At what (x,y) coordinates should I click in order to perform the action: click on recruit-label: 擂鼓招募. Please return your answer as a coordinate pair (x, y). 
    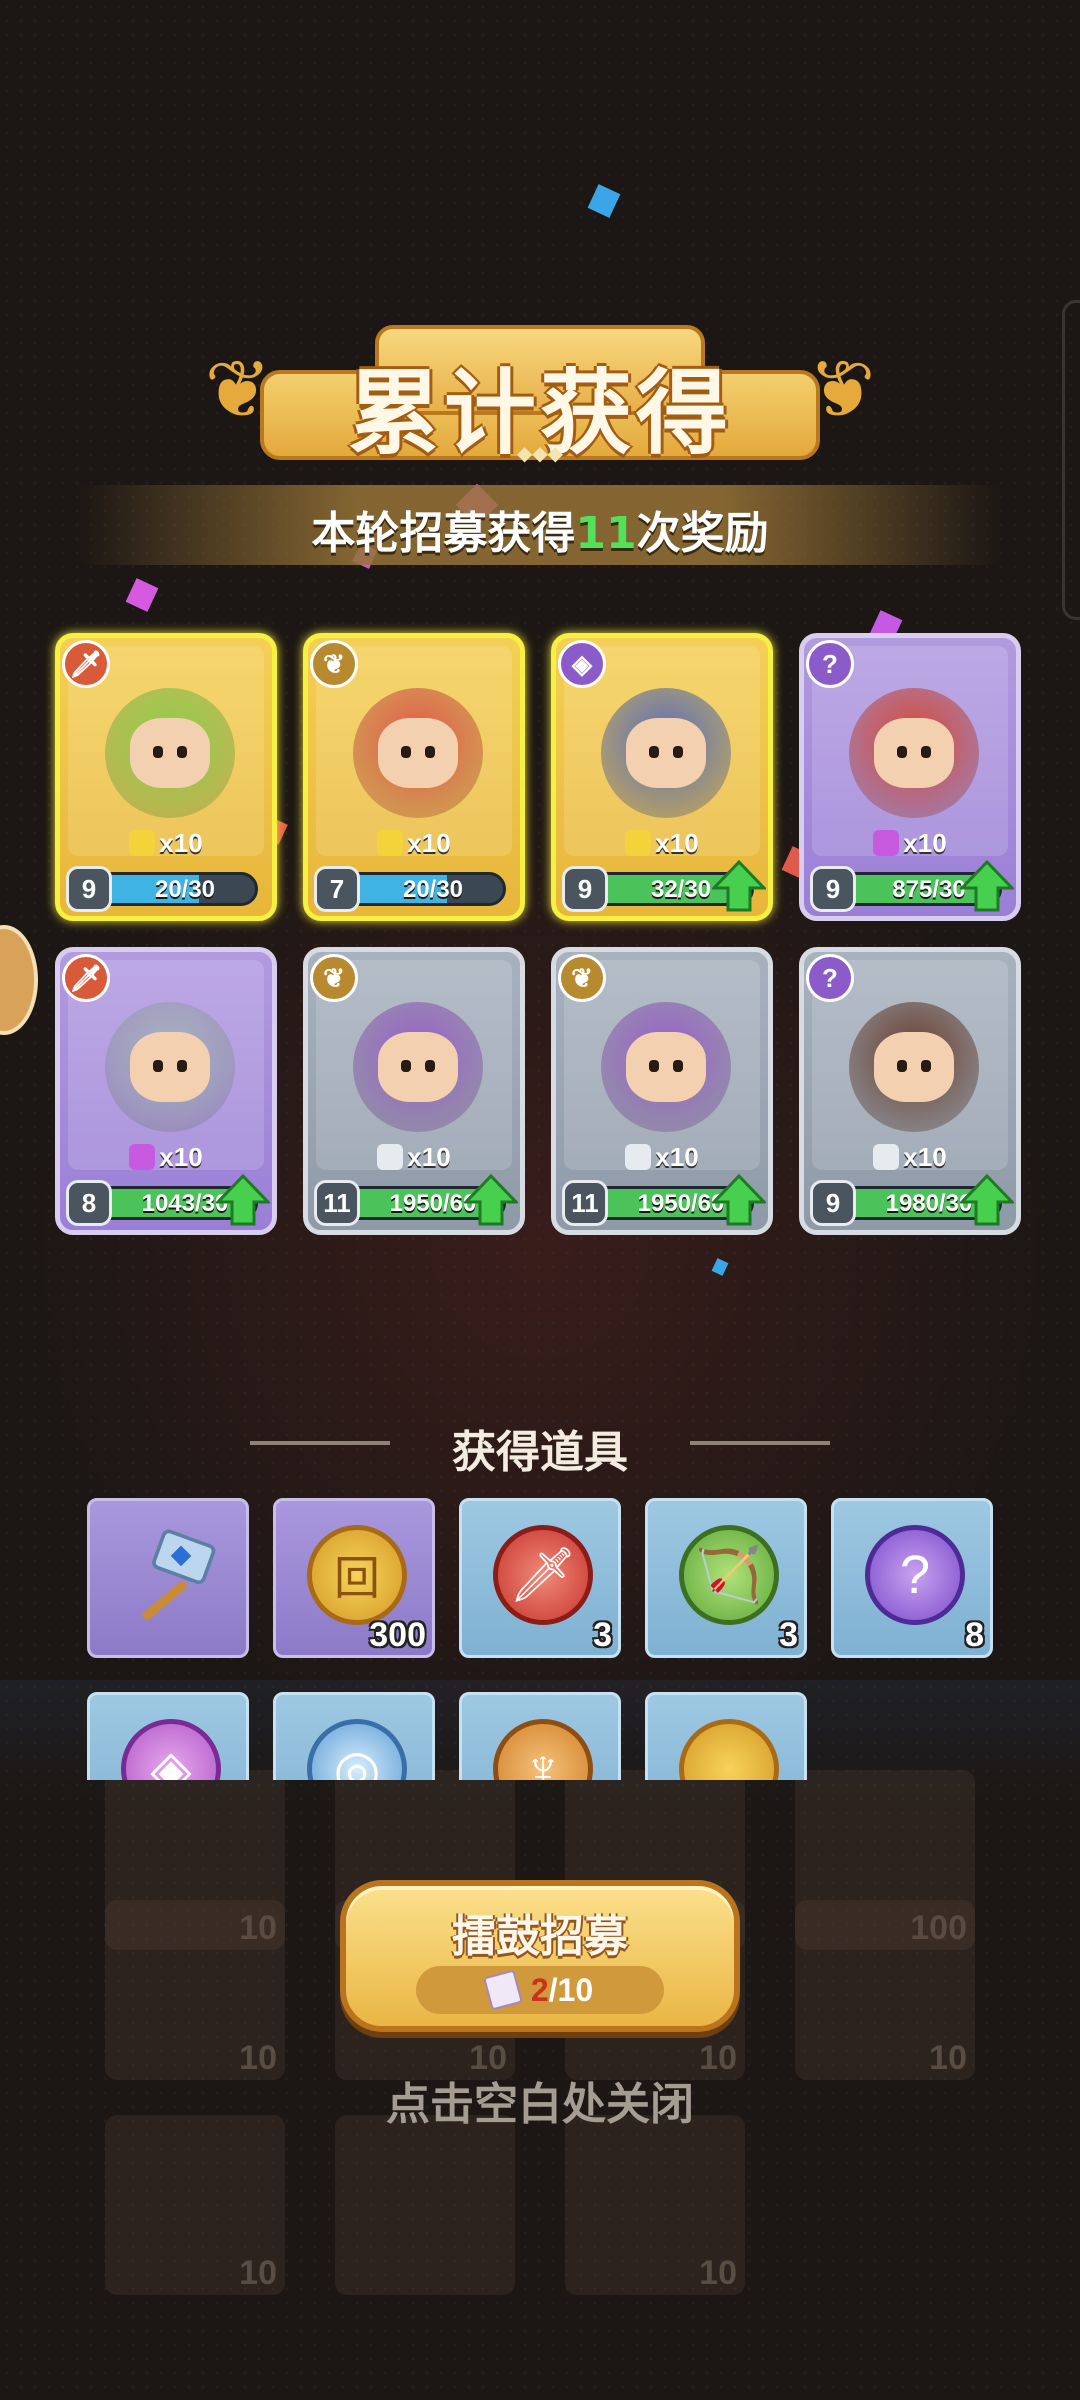
    Looking at the image, I should click on (540, 1936).